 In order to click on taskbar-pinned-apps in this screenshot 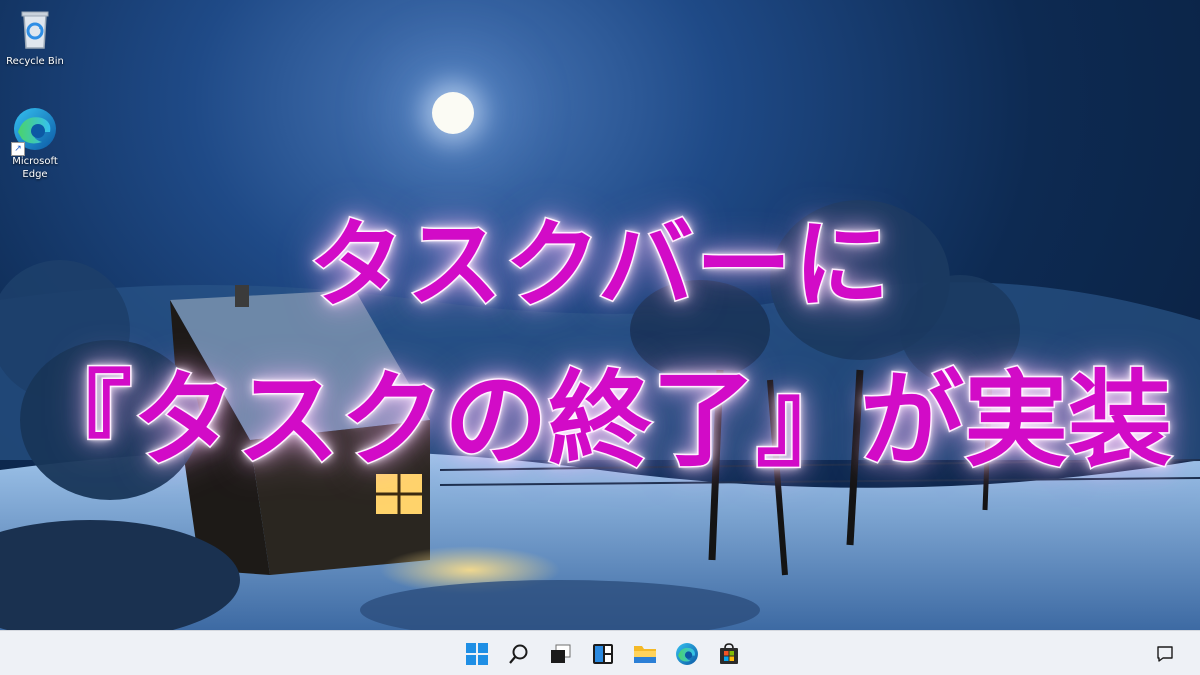, I will do `click(603, 653)`.